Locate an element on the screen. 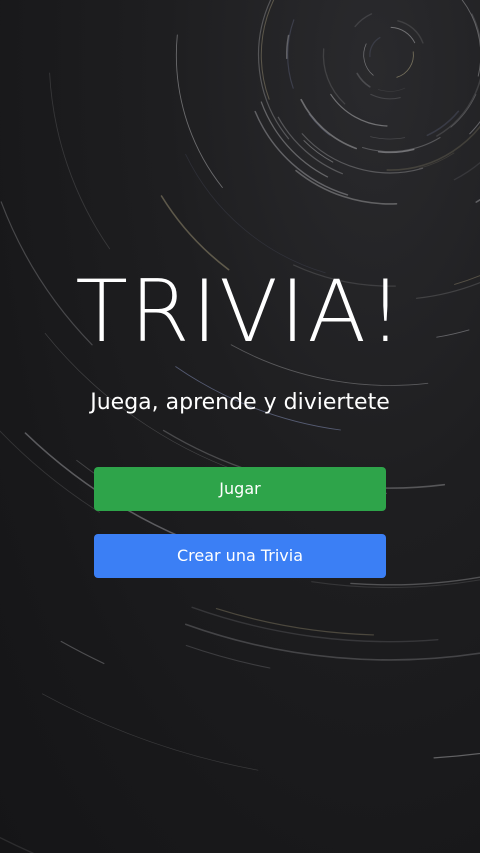 This screenshot has width=480, height=853. app-subtitle: Juega, aprende y diviertete is located at coordinates (240, 402).